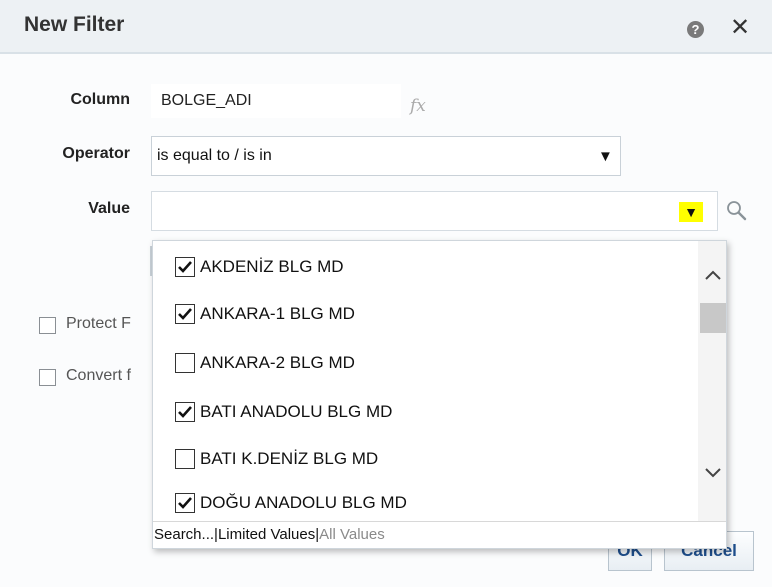 The width and height of the screenshot is (772, 587). What do you see at coordinates (47, 377) in the screenshot?
I see `convert-filter-checkbox` at bounding box center [47, 377].